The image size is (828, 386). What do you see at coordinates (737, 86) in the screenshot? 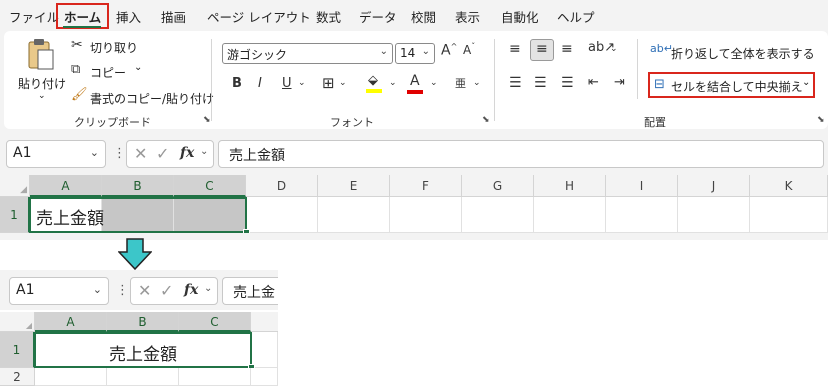
I see `merge-center-button: セルを結合して中央揃え` at bounding box center [737, 86].